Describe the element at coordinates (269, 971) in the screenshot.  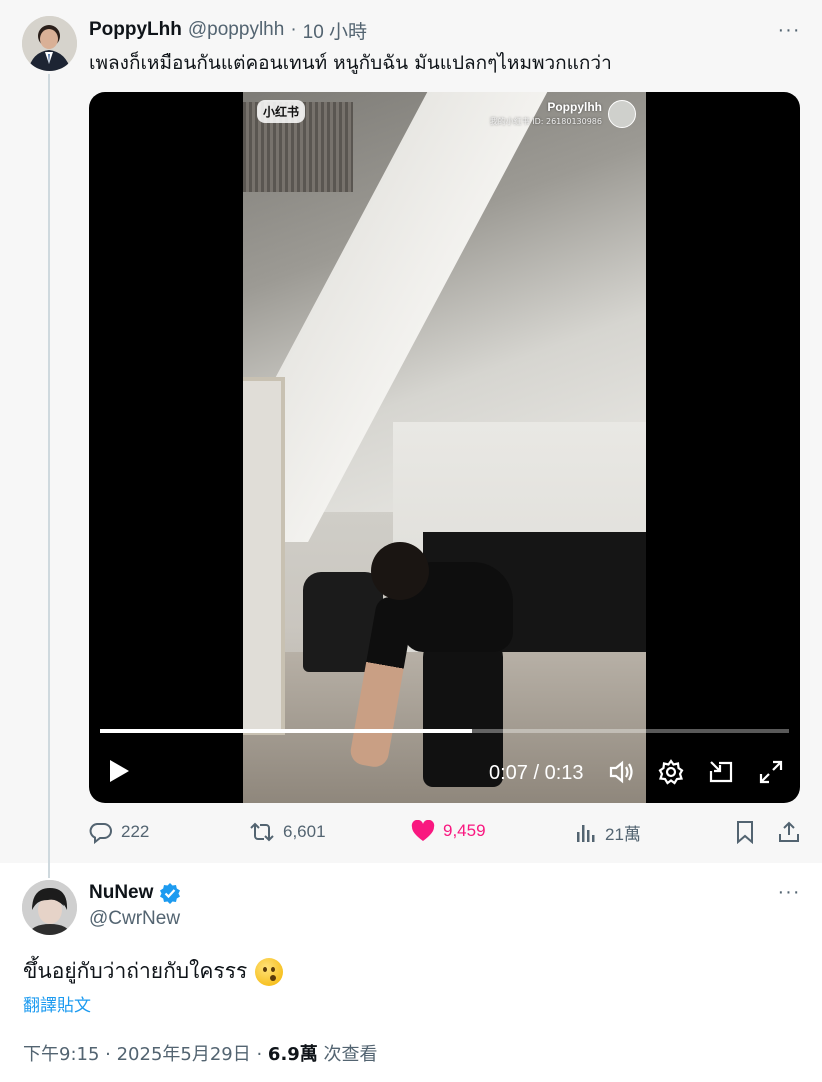
I see `kissing-face-emoji-icon` at that location.